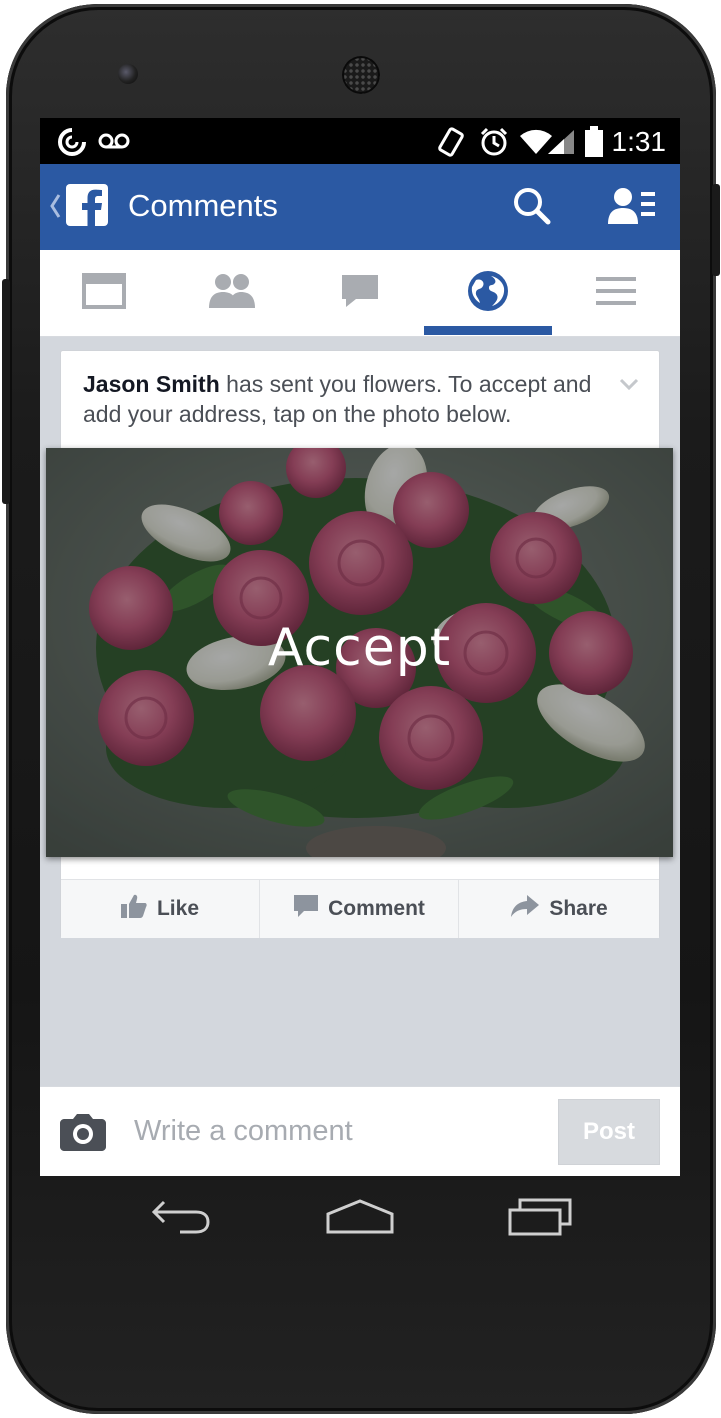  What do you see at coordinates (578, 908) in the screenshot?
I see `share-label: Share` at bounding box center [578, 908].